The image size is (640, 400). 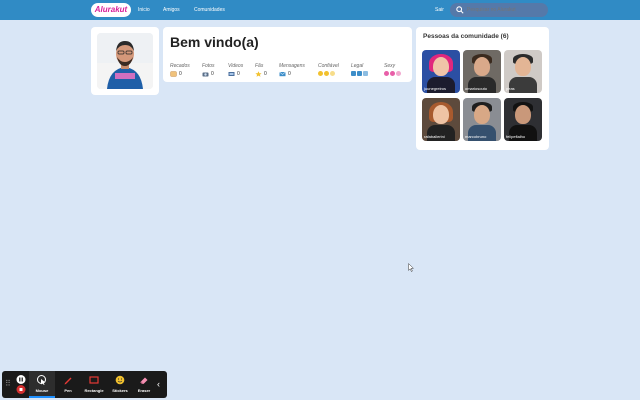 I want to click on search-box, so click(x=499, y=10).